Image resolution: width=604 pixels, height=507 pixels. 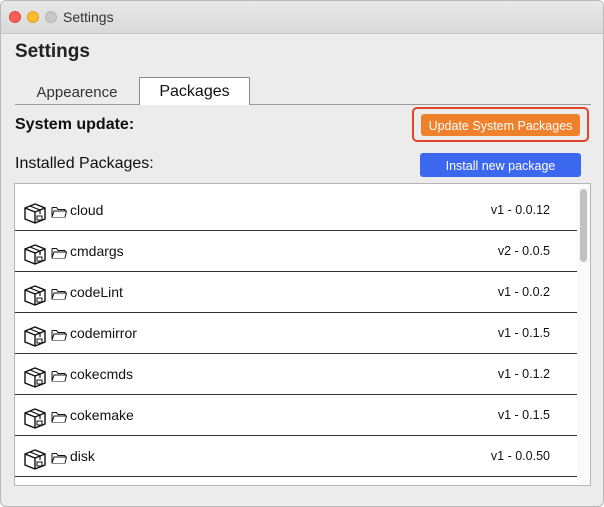 I want to click on package-name: codemirror, so click(x=103, y=333).